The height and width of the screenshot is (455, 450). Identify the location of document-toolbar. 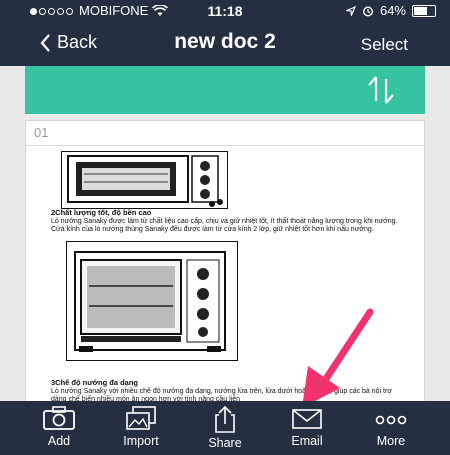
(225, 90).